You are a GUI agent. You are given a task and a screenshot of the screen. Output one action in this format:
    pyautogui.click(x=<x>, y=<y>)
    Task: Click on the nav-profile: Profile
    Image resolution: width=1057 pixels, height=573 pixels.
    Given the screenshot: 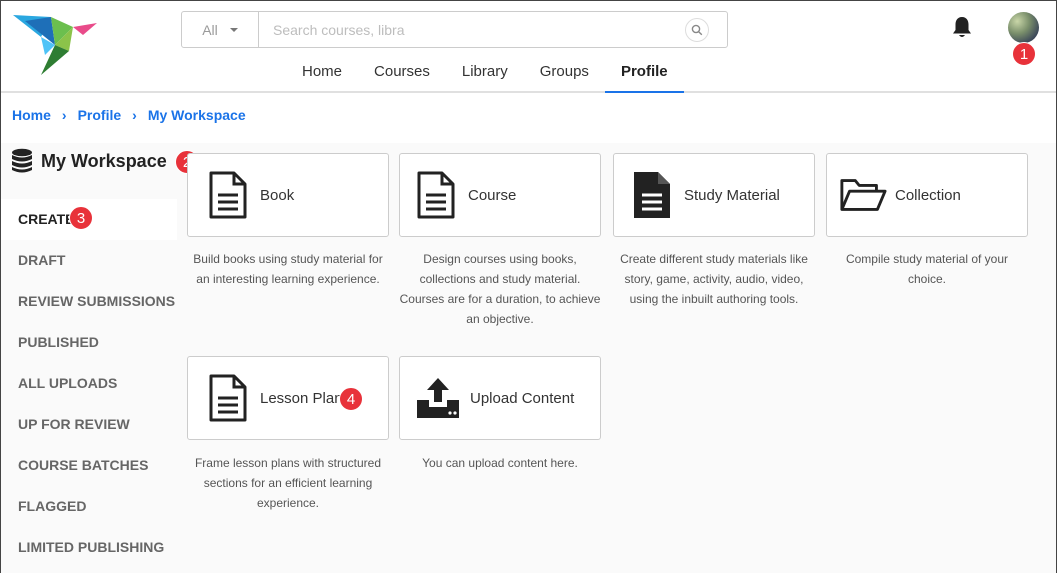 What is the action you would take?
    pyautogui.click(x=644, y=73)
    